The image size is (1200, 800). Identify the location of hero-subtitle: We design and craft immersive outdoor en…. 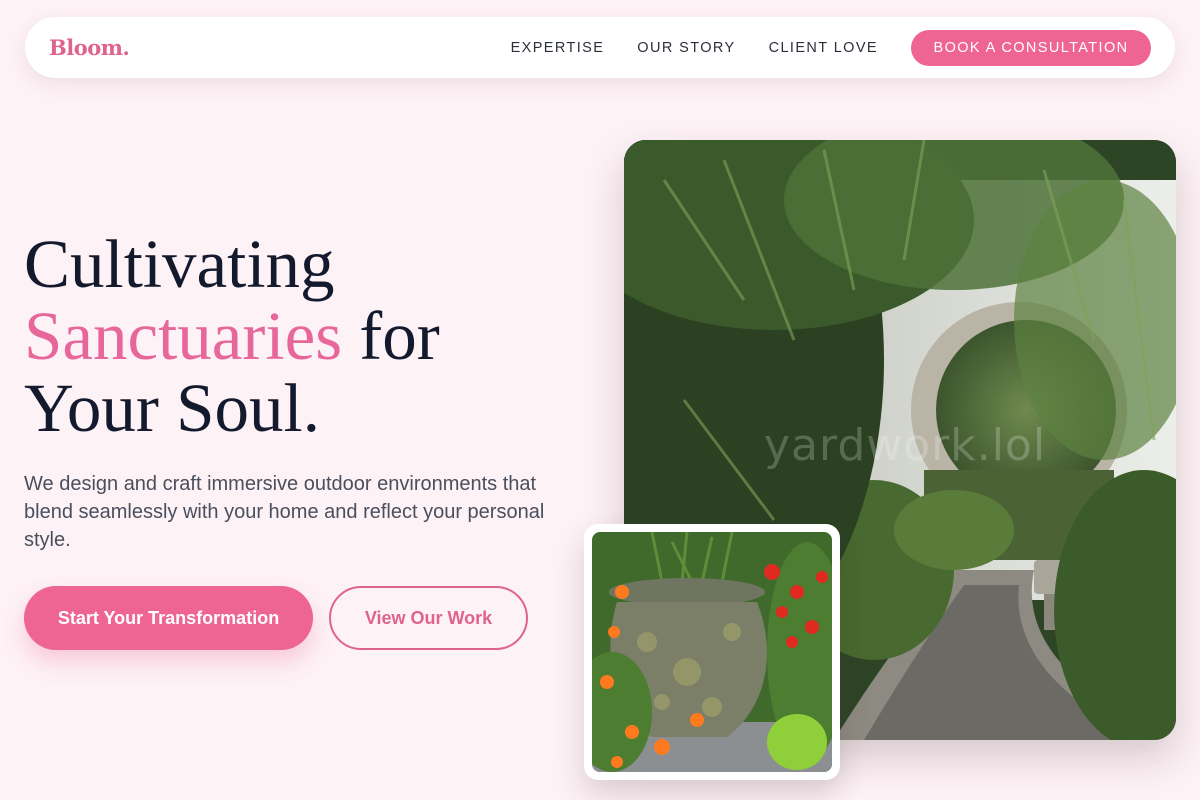
(284, 512).